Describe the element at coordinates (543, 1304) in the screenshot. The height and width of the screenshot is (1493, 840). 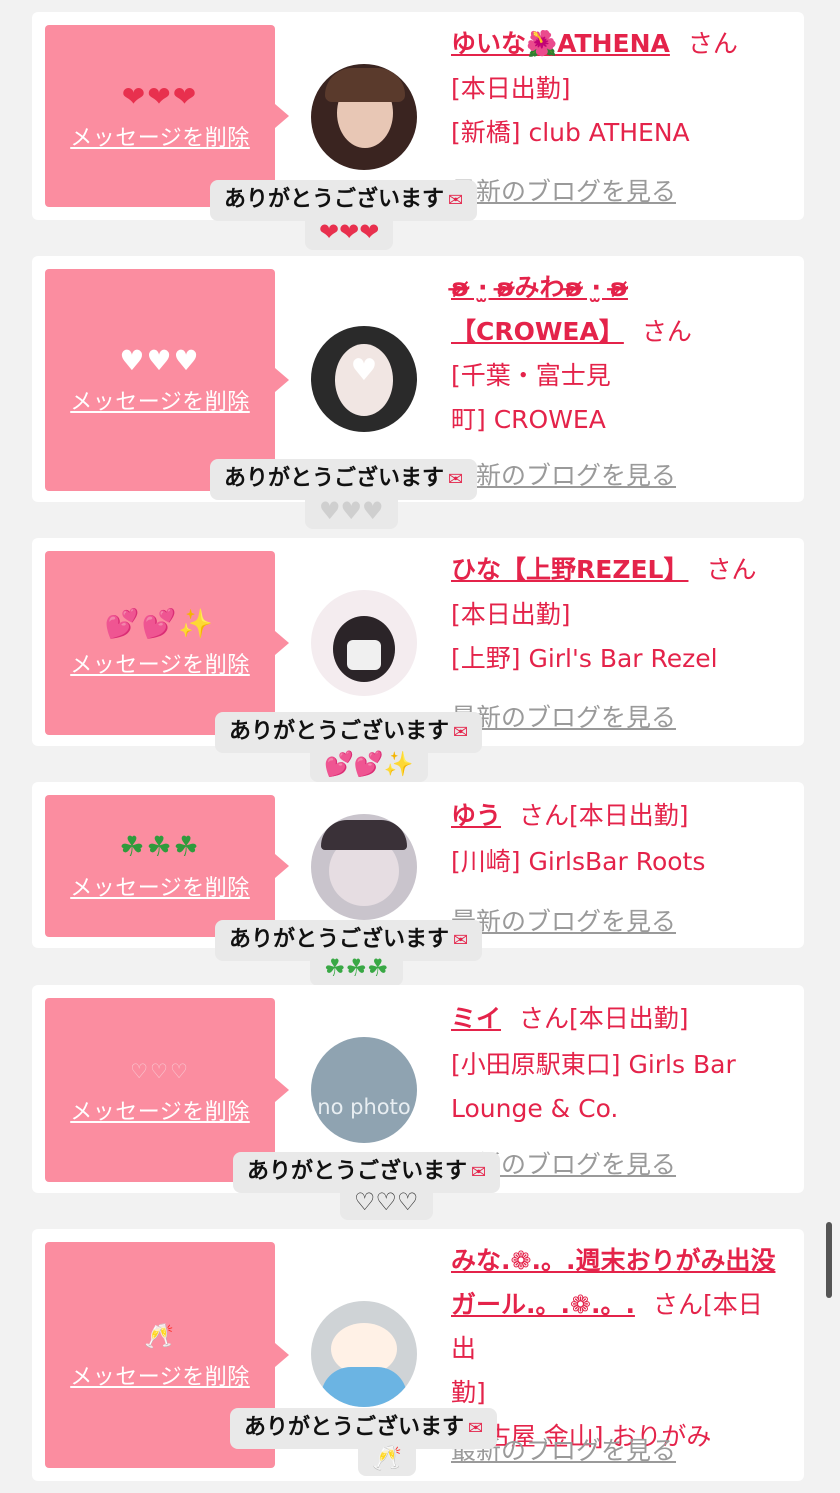
I see `cast-name-link: ガール.。.❁.。.` at that location.